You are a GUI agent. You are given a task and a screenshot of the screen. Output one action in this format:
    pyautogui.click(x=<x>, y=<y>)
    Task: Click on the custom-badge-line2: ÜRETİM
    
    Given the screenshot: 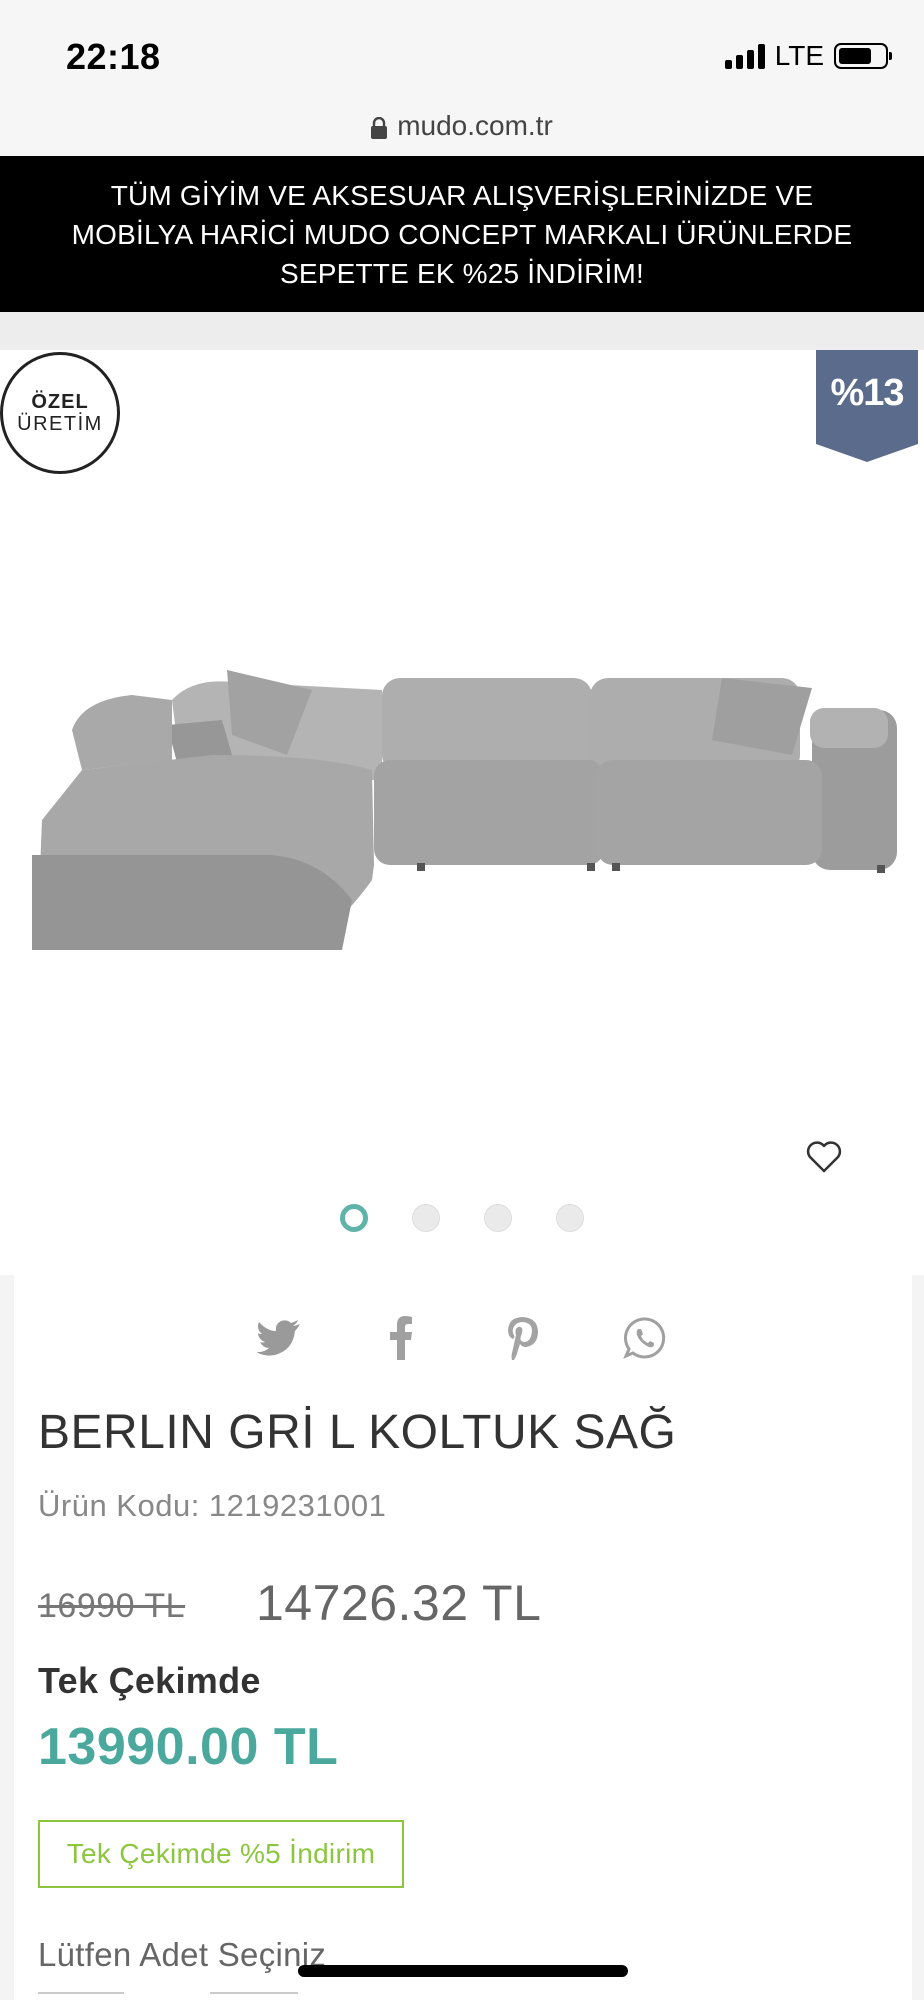 What is the action you would take?
    pyautogui.click(x=60, y=424)
    